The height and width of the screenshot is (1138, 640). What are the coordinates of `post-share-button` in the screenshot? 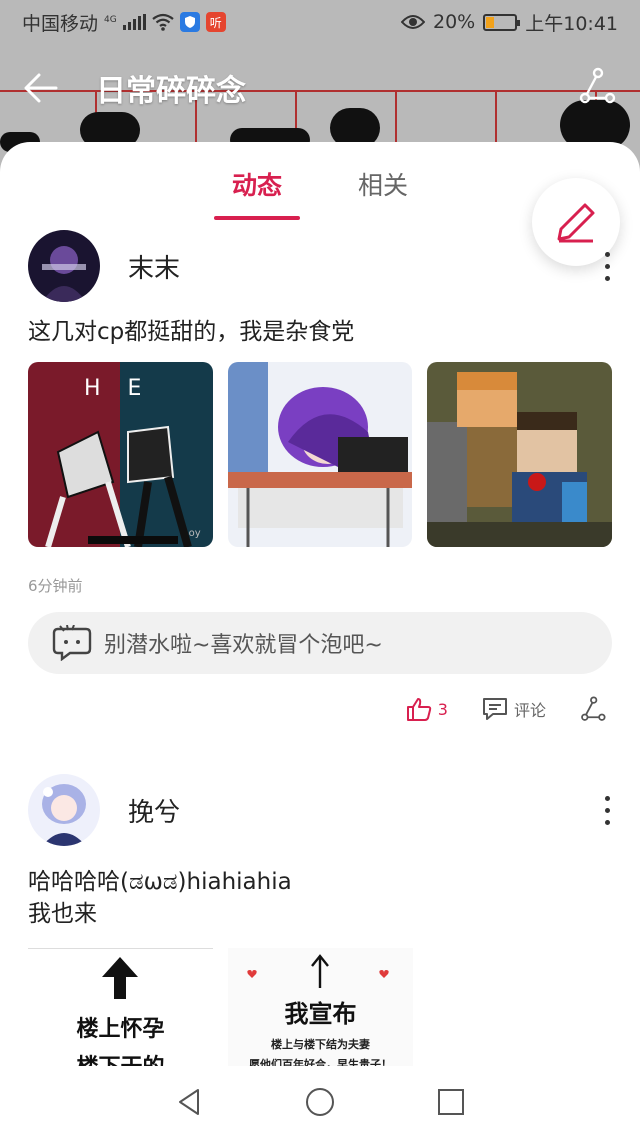 It's located at (593, 709).